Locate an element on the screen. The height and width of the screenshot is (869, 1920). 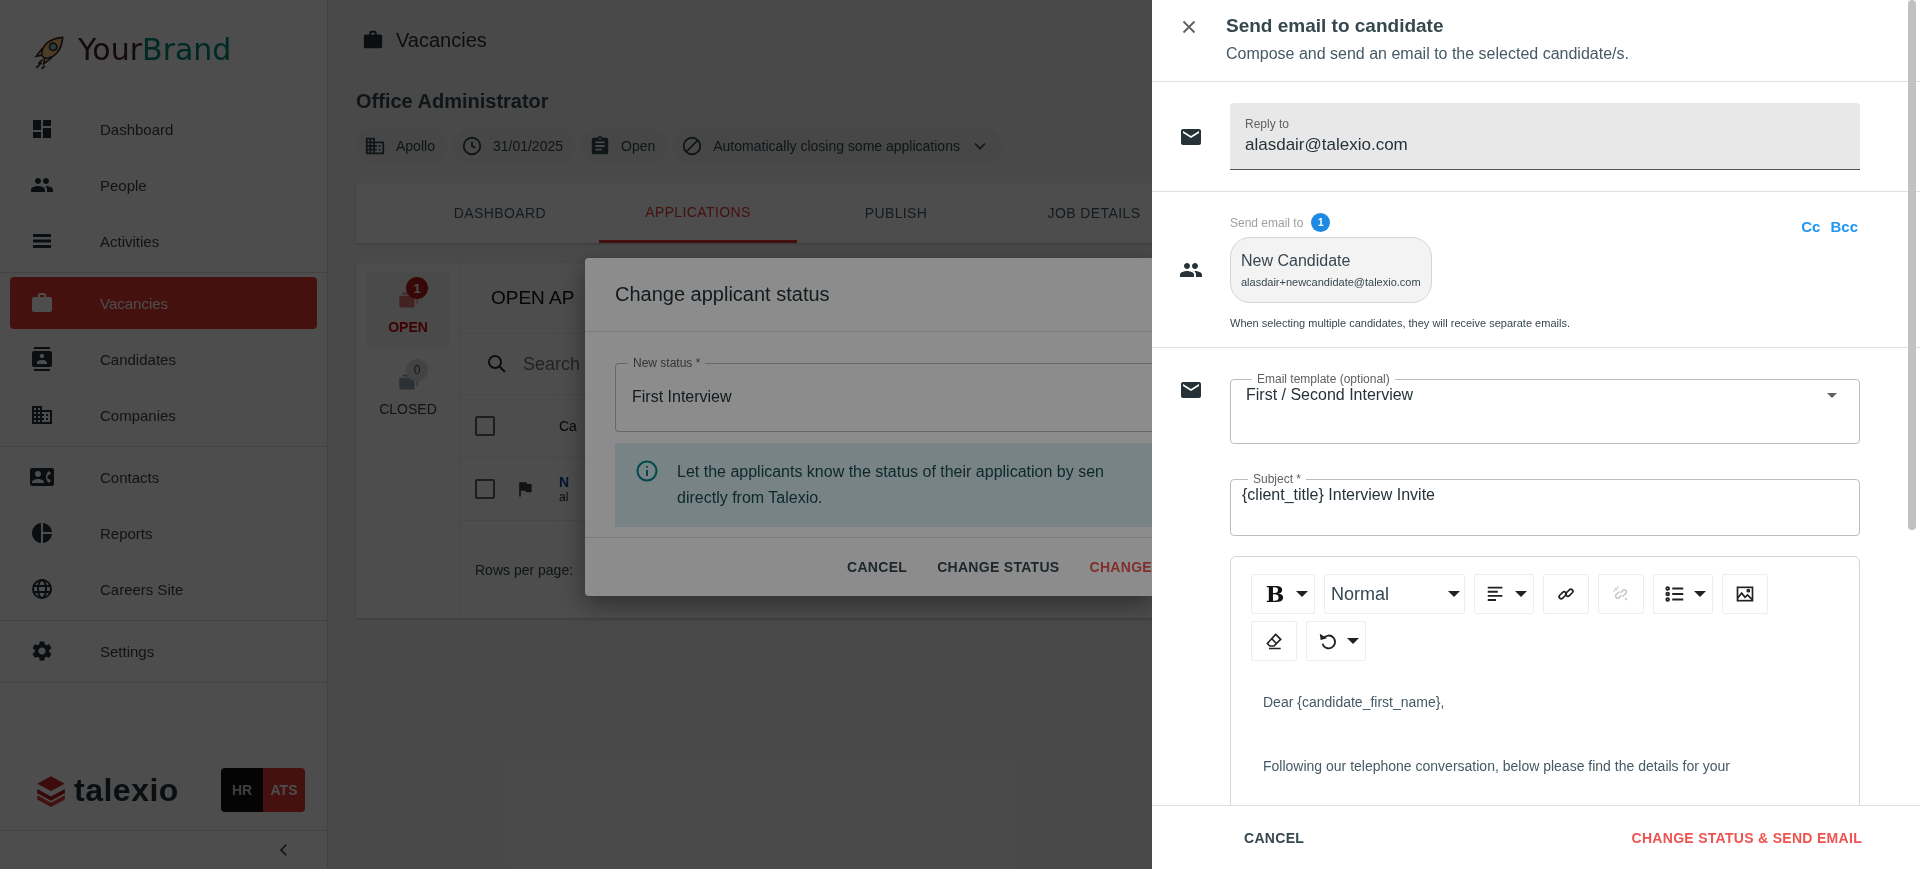
subject-field: Subject * {client_title} Interview Invite is located at coordinates (1545, 504).